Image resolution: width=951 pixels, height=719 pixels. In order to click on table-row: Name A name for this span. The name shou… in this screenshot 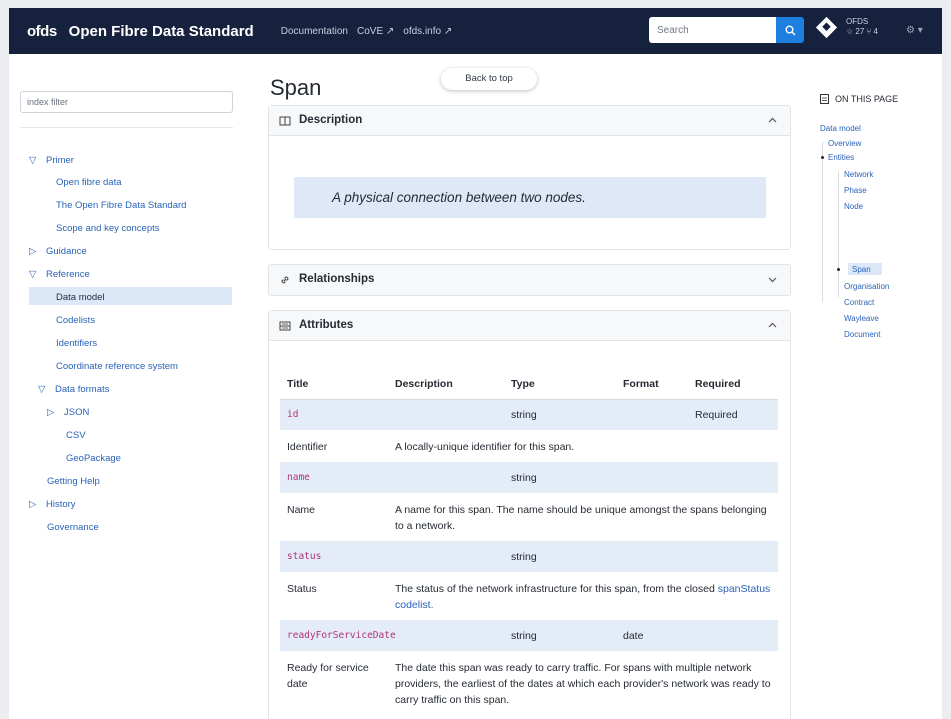, I will do `click(529, 517)`.